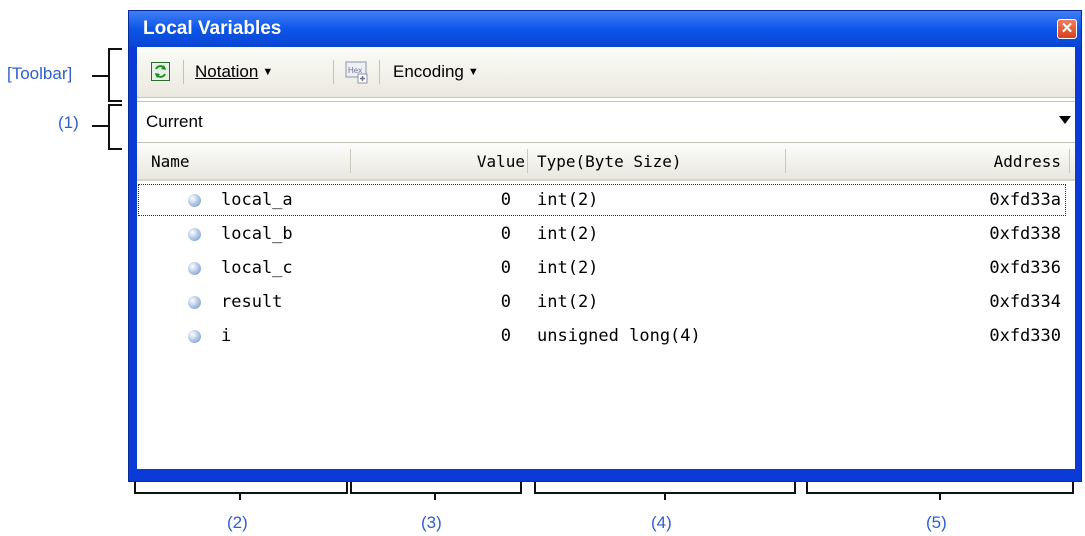  What do you see at coordinates (257, 234) in the screenshot?
I see `variable-name: local_b` at bounding box center [257, 234].